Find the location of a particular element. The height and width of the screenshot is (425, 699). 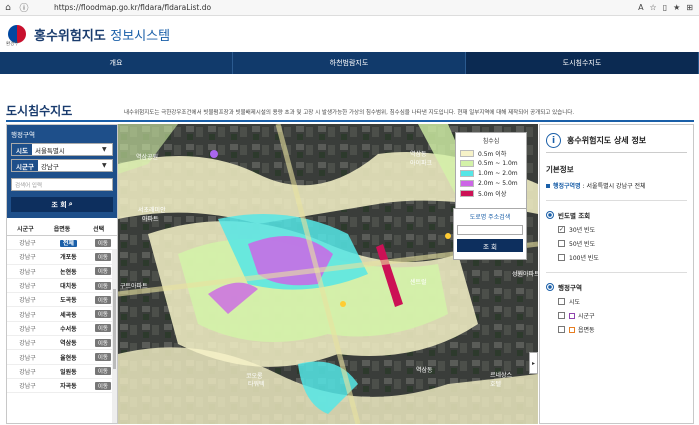

chevron-down-icon: ▼ is located at coordinates (104, 149).